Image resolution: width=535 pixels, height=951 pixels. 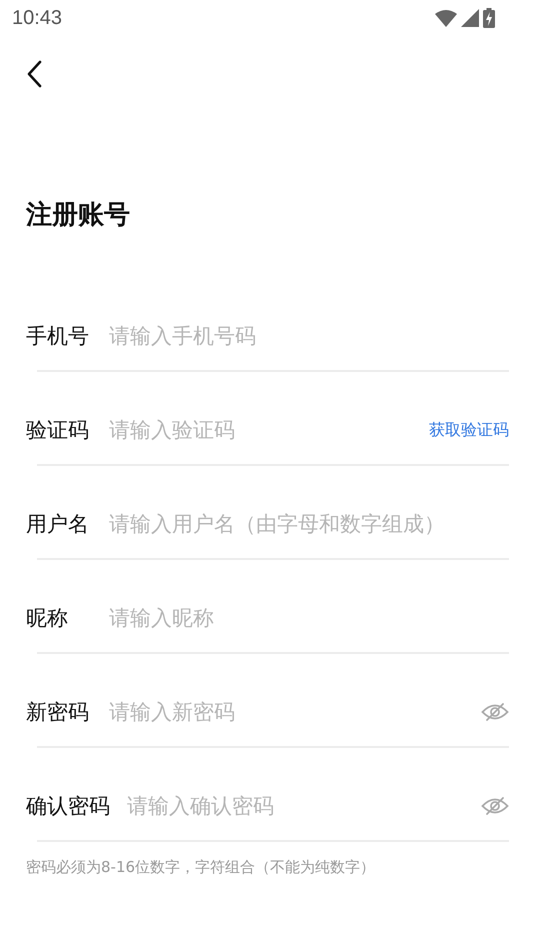 What do you see at coordinates (58, 712) in the screenshot?
I see `field-label: 新密码` at bounding box center [58, 712].